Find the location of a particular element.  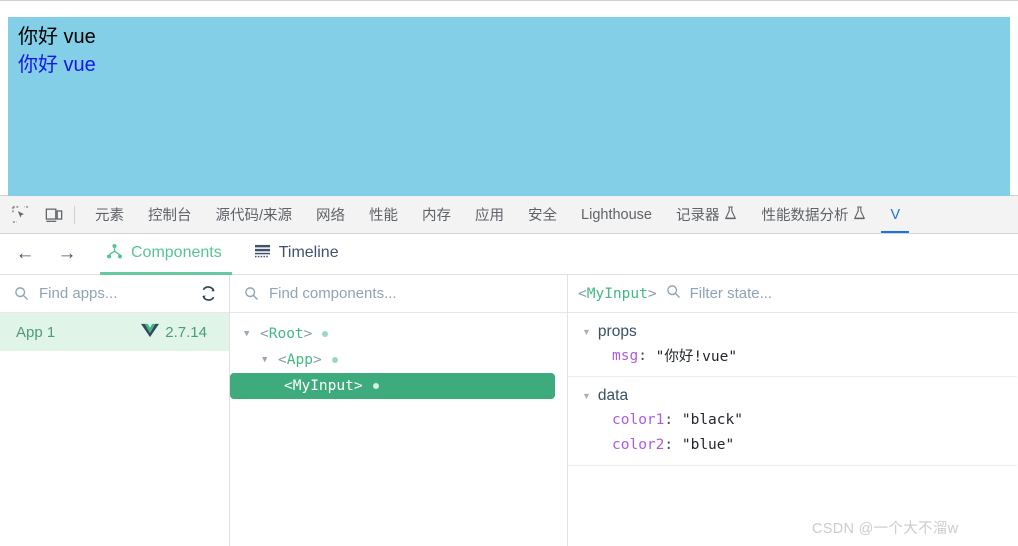

devtools-tab-lighthouse: Lighthouse is located at coordinates (616, 214).